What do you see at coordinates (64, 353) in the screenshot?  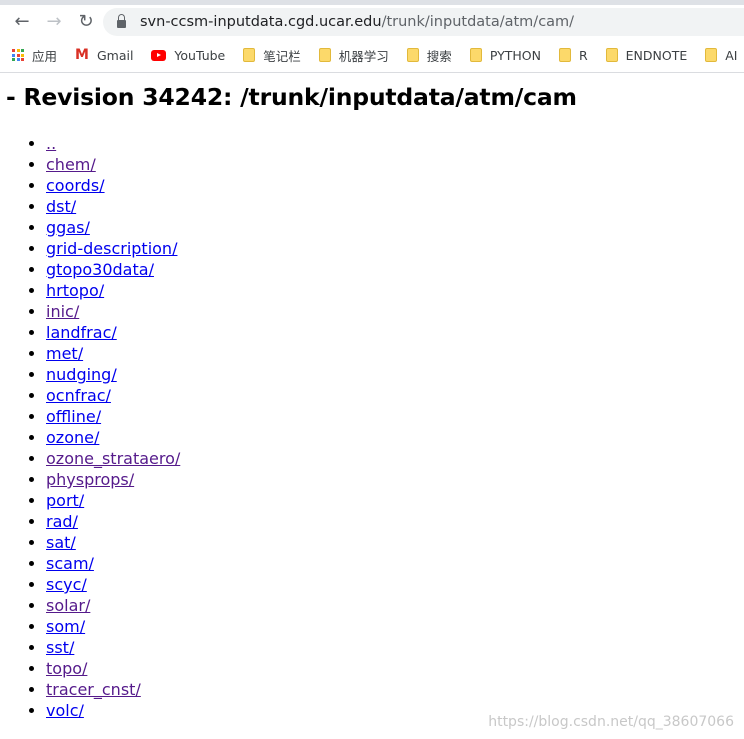 I see `directory-link: met/` at bounding box center [64, 353].